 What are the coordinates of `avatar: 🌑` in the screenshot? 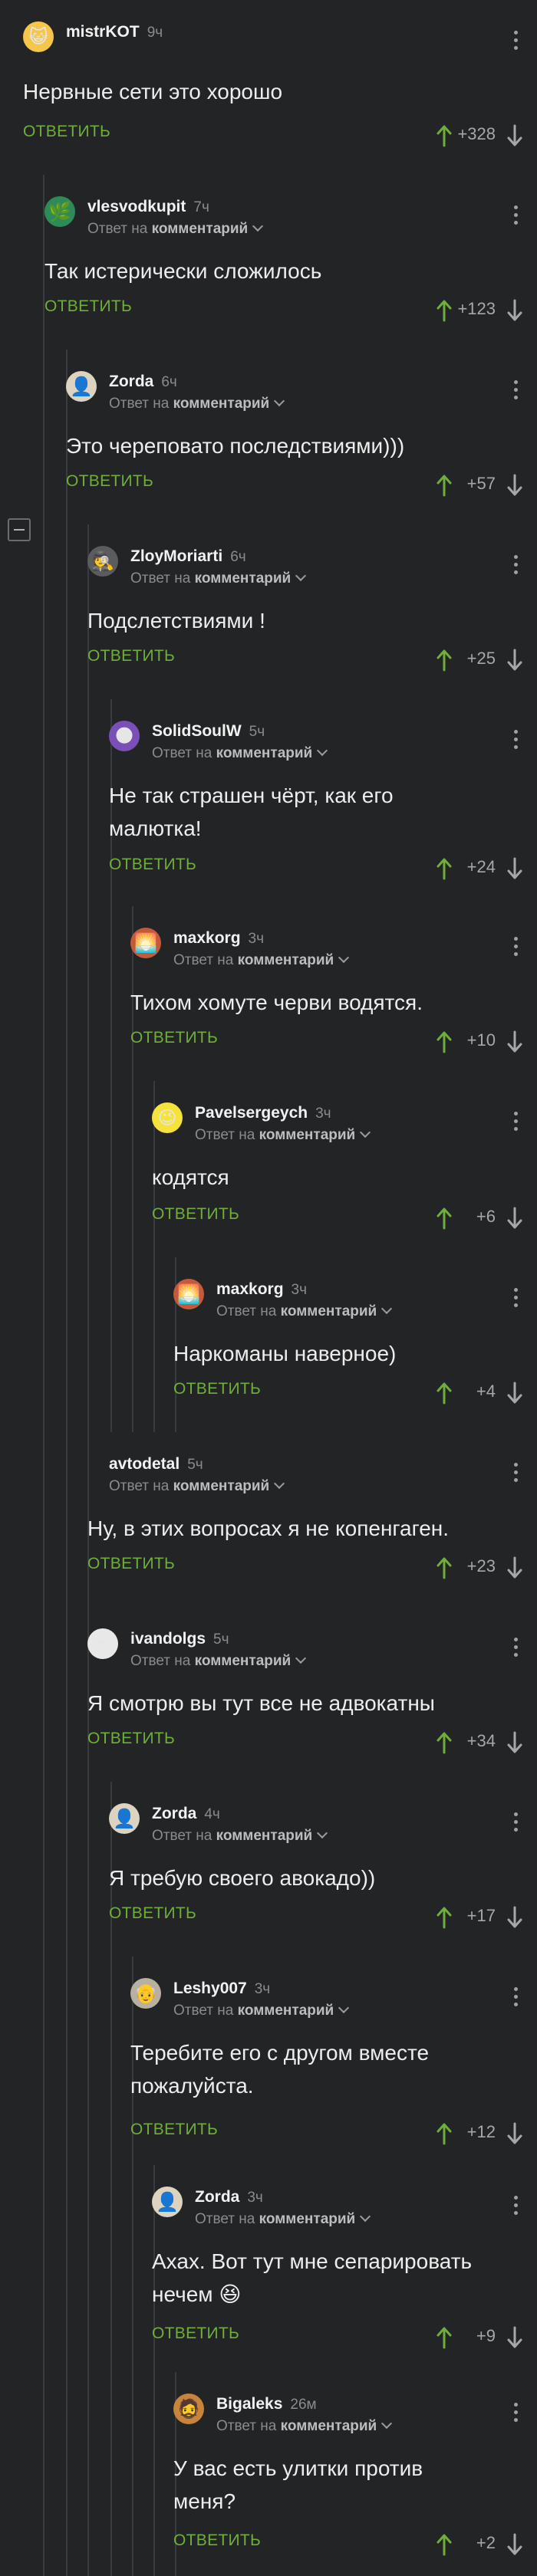 It's located at (124, 736).